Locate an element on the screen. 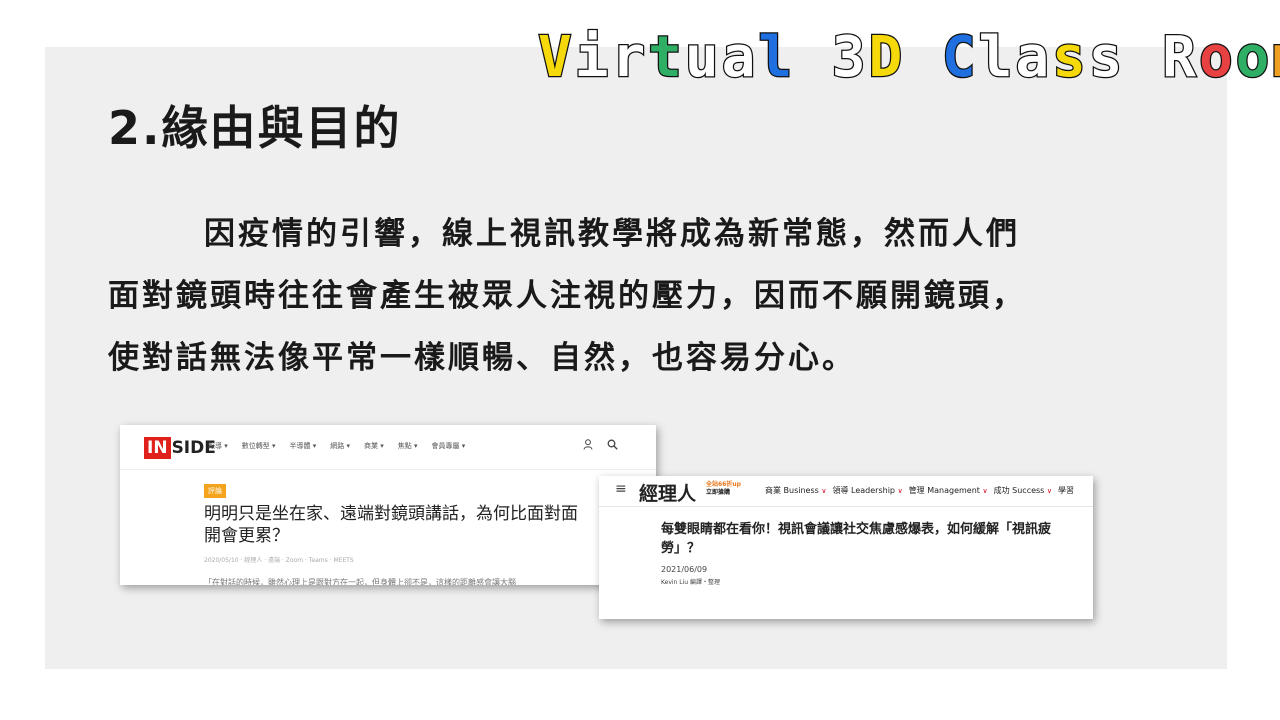 The width and height of the screenshot is (1280, 720). menu-item-label: 學習 is located at coordinates (1066, 490).